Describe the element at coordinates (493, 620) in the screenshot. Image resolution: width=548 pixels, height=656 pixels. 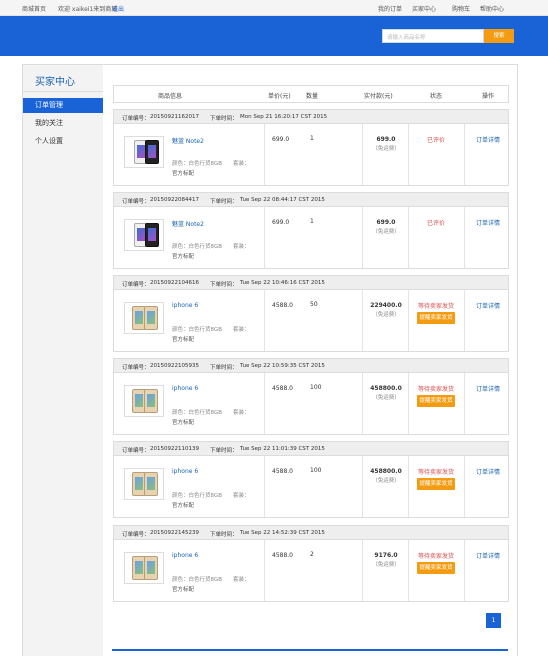
I see `pagination-page-1: 1` at that location.